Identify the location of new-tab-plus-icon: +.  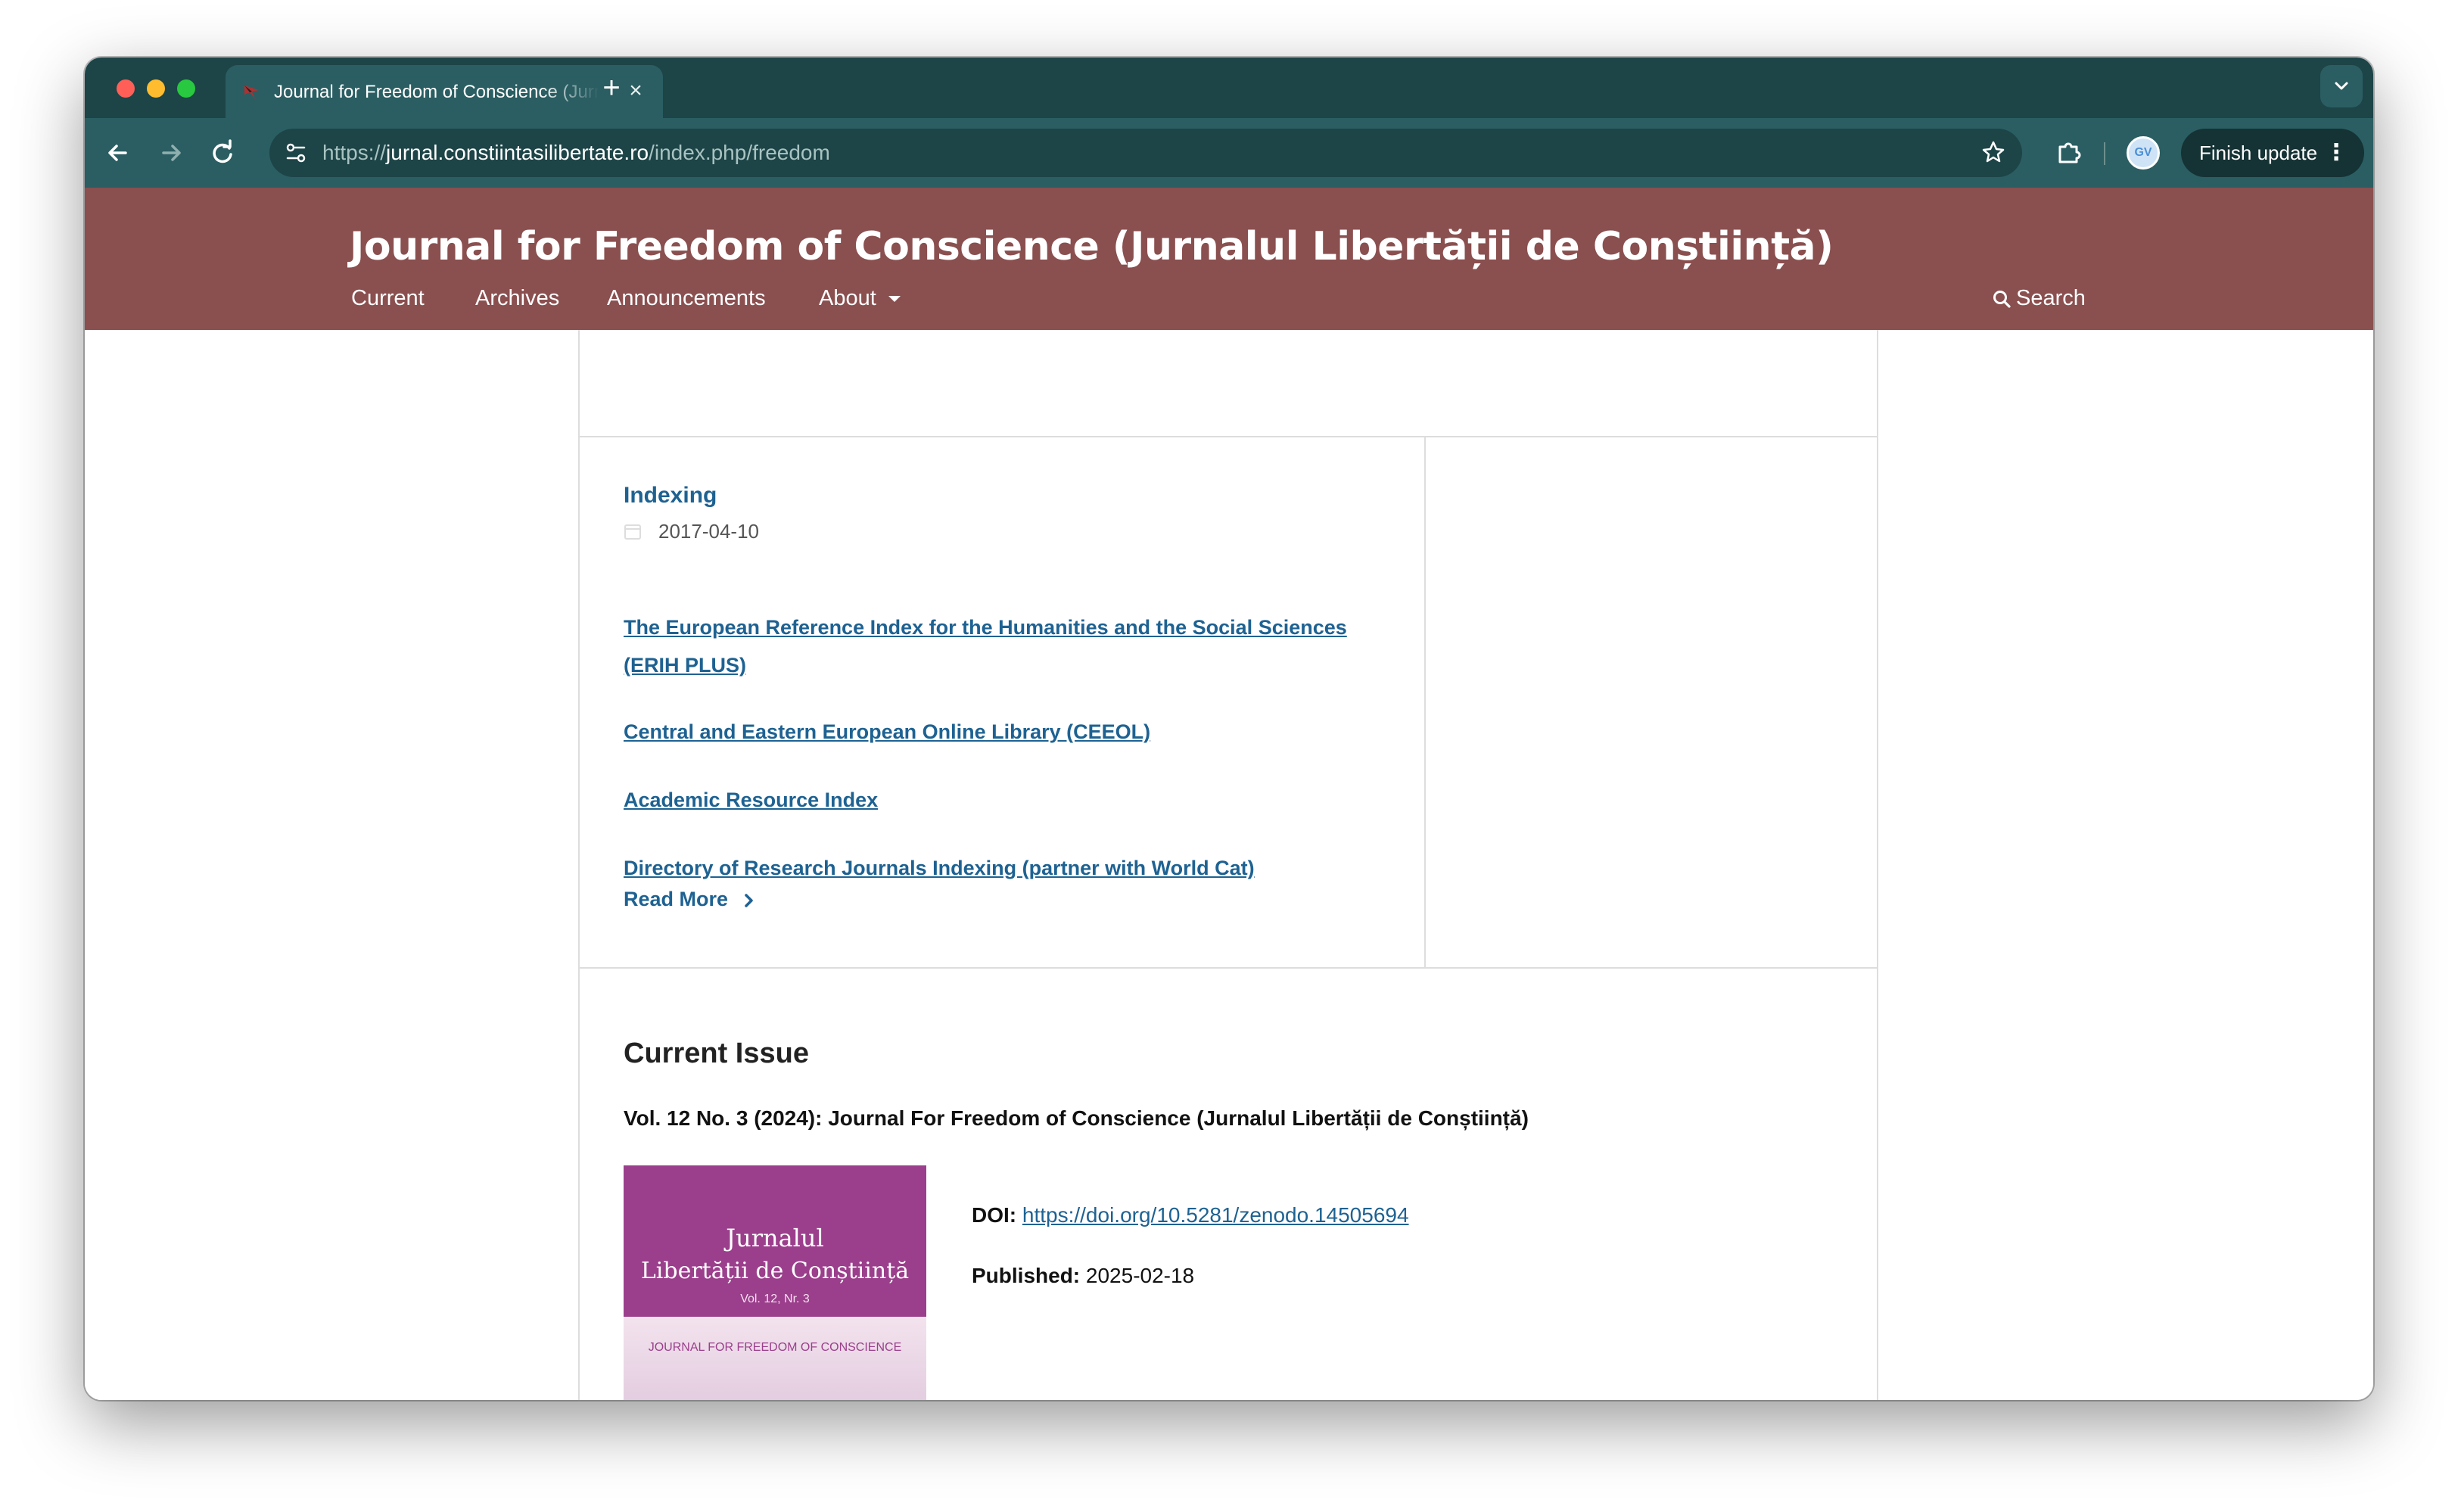
(612, 88).